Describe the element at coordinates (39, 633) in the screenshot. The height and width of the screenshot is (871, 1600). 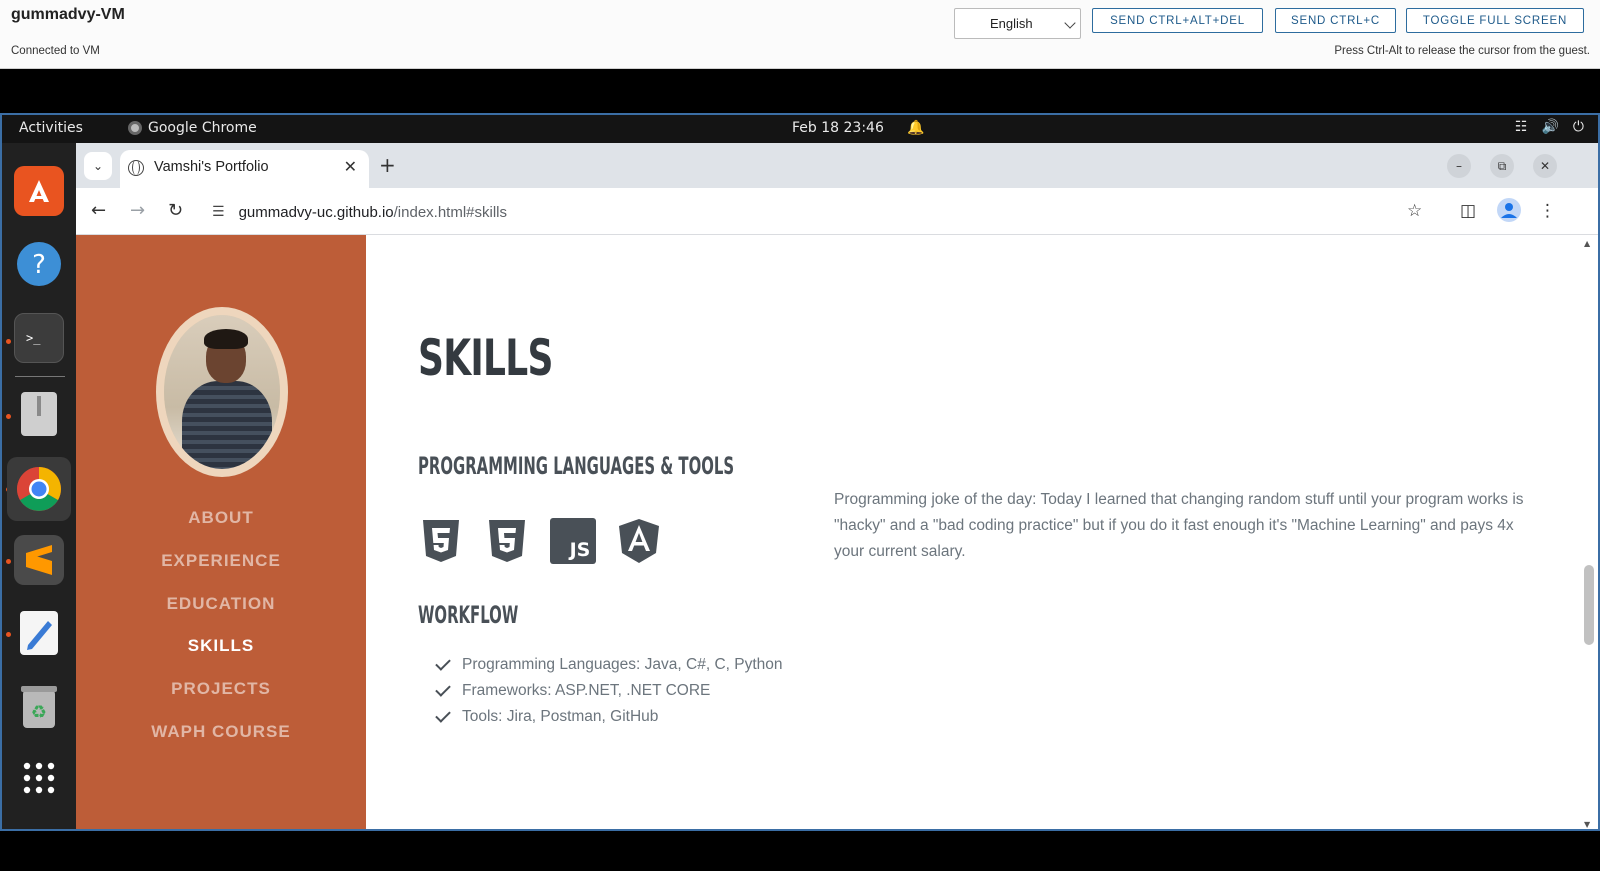
I see `text-editor-icon` at that location.